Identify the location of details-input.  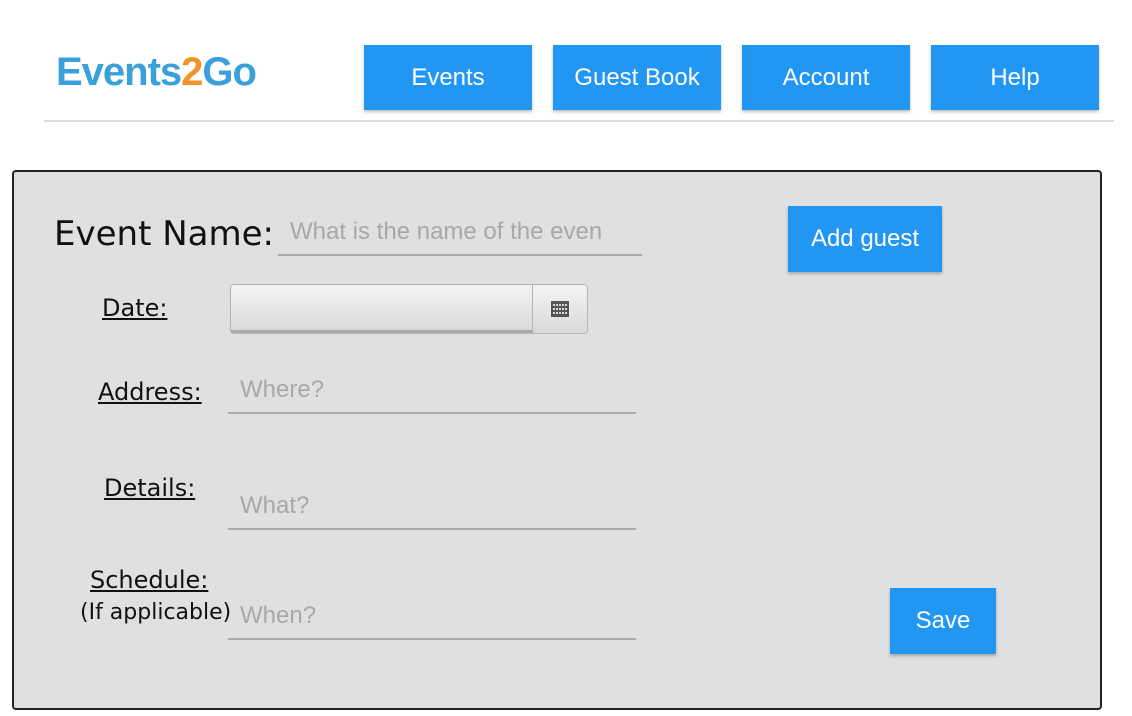
(432, 506).